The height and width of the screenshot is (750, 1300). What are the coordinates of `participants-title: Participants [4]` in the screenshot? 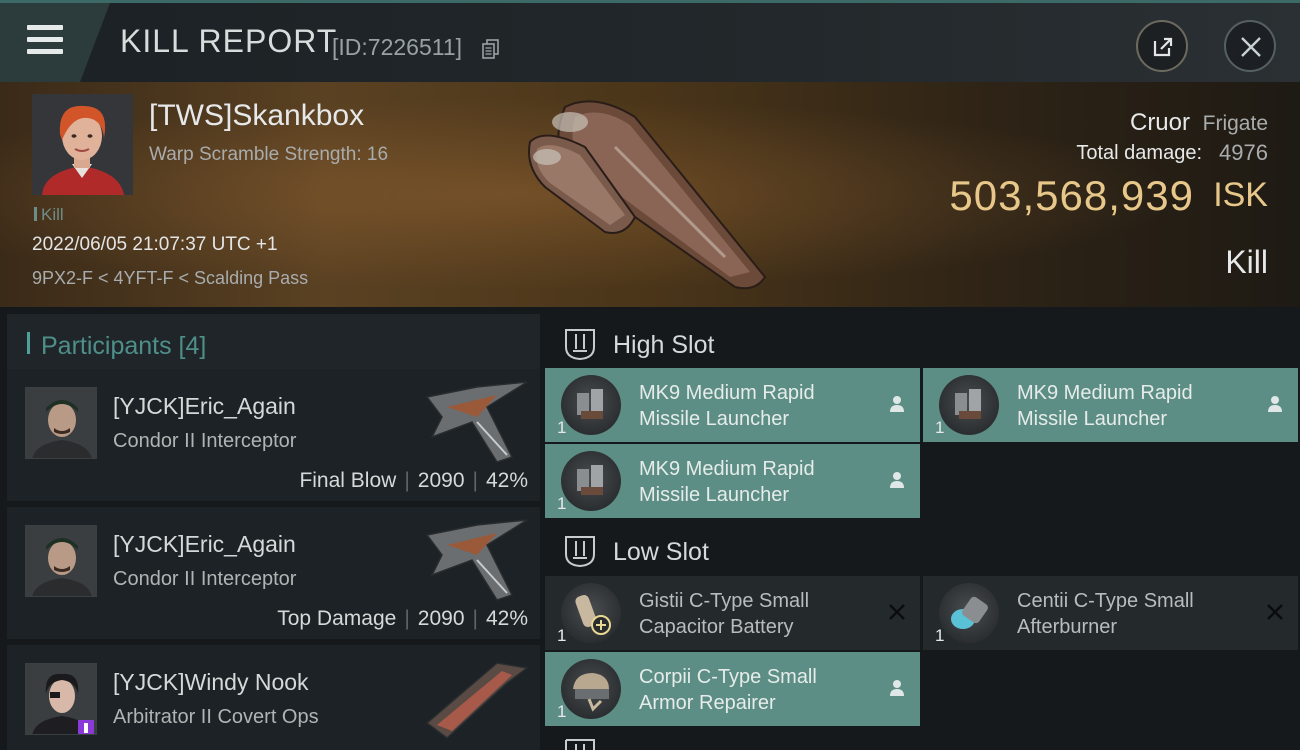 It's located at (124, 346).